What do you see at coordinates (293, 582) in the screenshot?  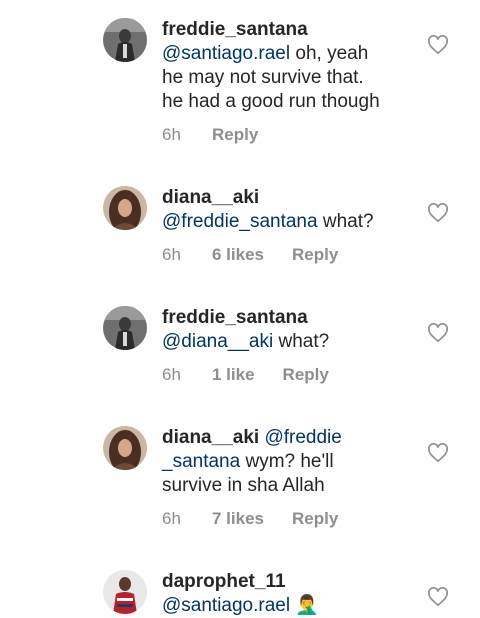 I see `comment-username: daprophet_11` at bounding box center [293, 582].